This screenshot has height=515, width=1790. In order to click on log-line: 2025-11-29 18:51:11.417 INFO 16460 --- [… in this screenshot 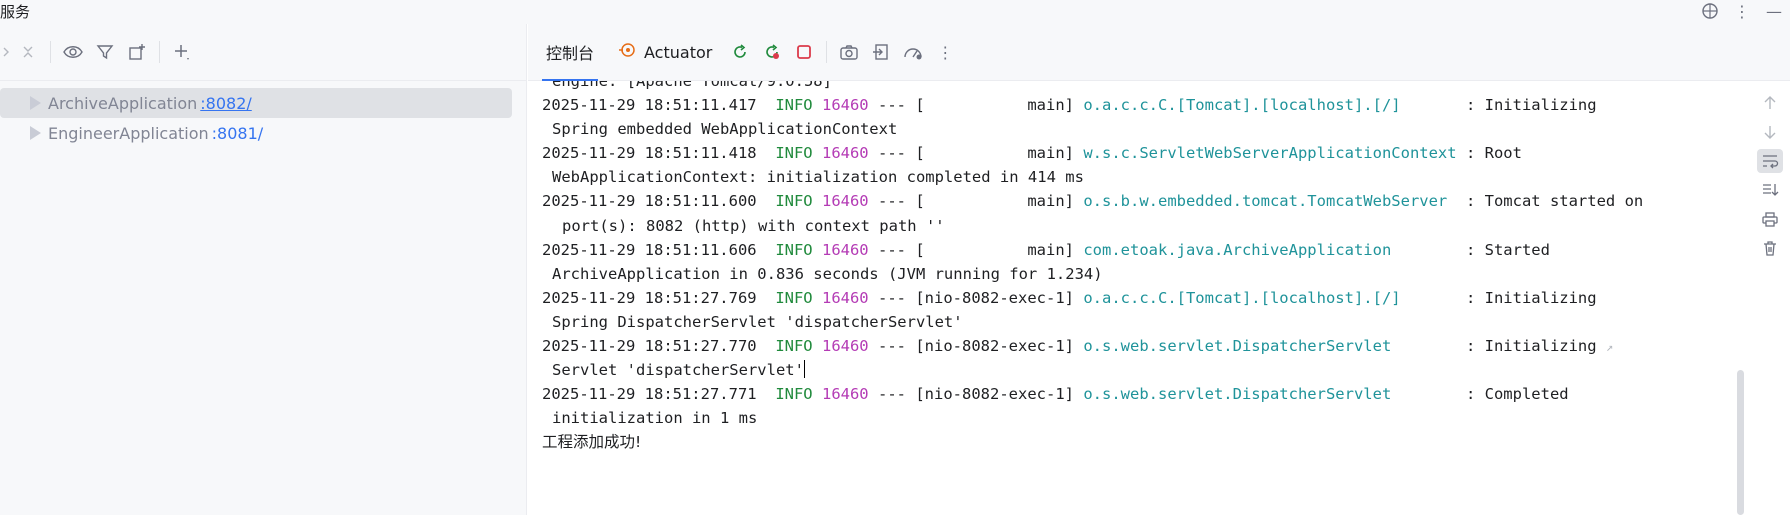, I will do `click(1069, 105)`.